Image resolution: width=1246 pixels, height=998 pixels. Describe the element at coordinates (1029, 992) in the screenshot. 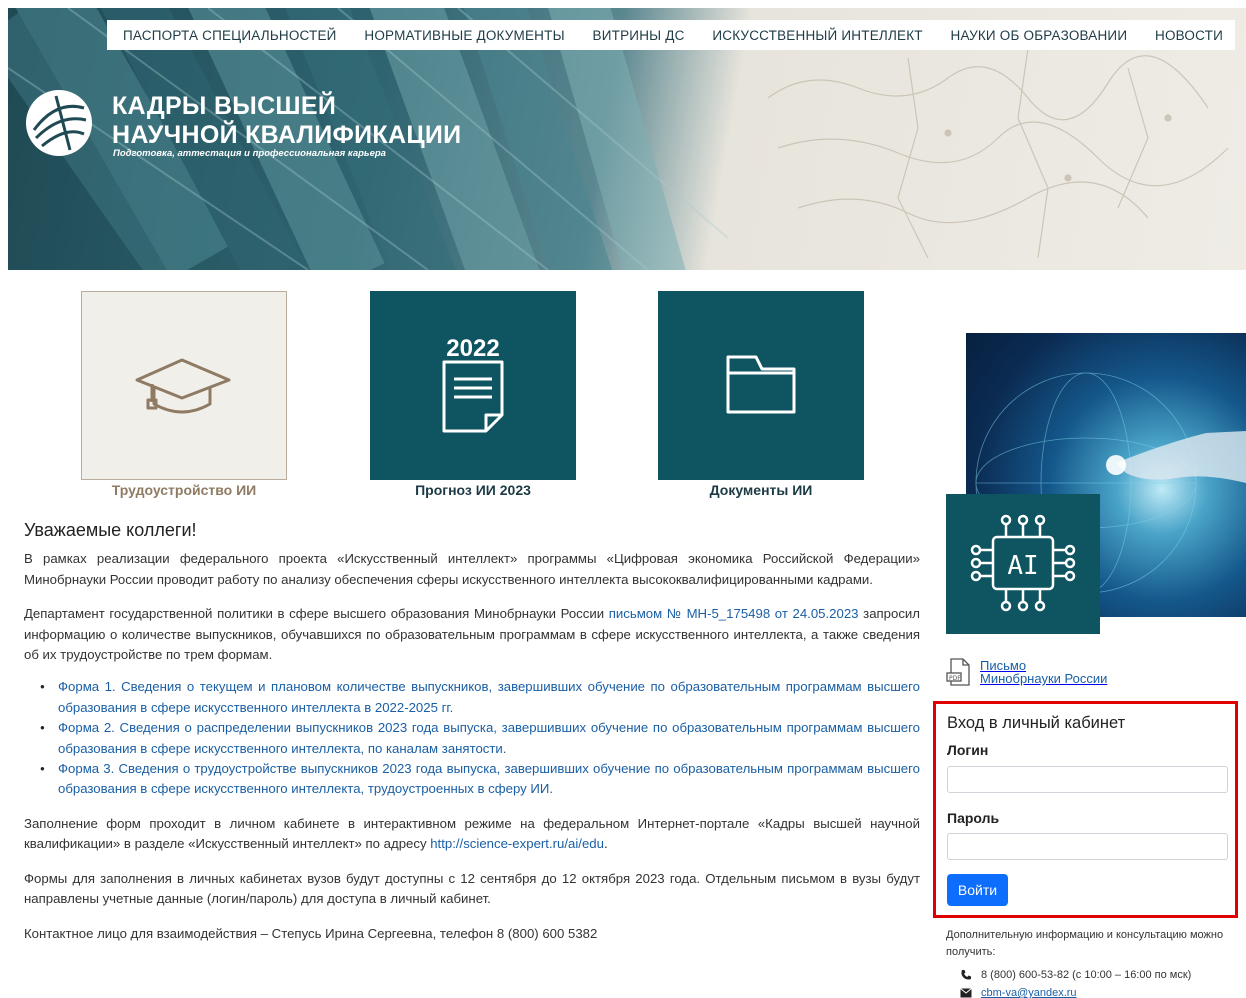

I see `email-link: cbm-va@yandex.ru` at that location.